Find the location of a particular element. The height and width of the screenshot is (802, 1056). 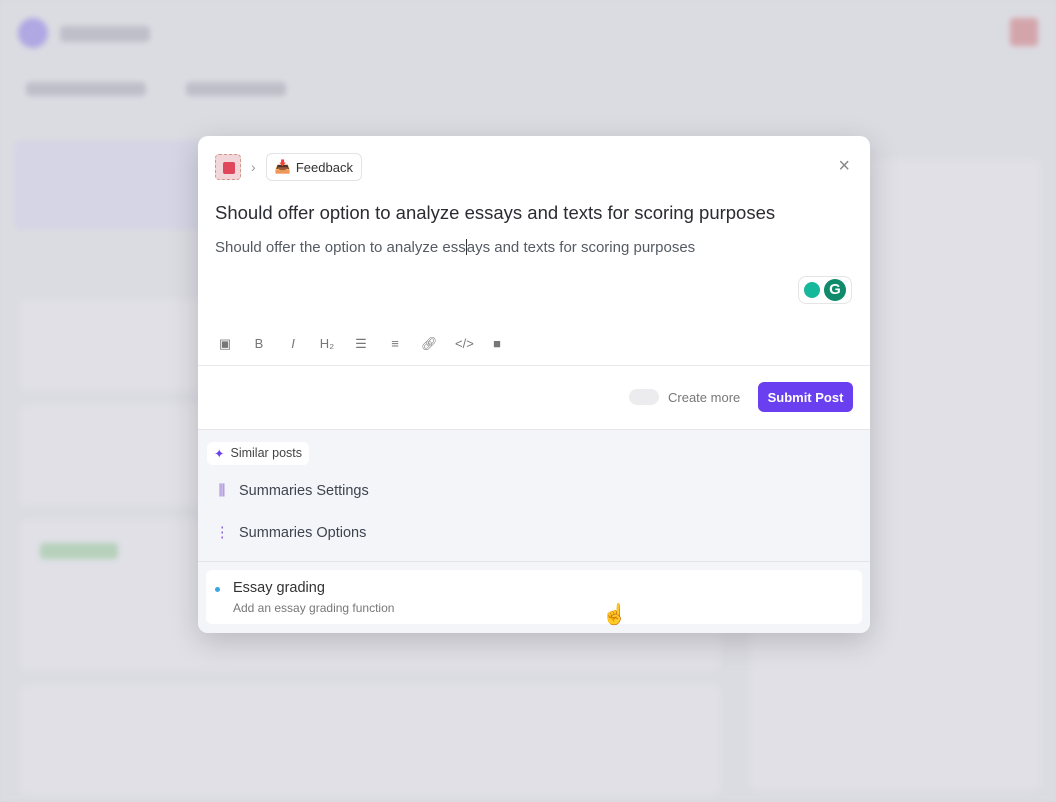

link-icon: 🔗︎ is located at coordinates (429, 344).